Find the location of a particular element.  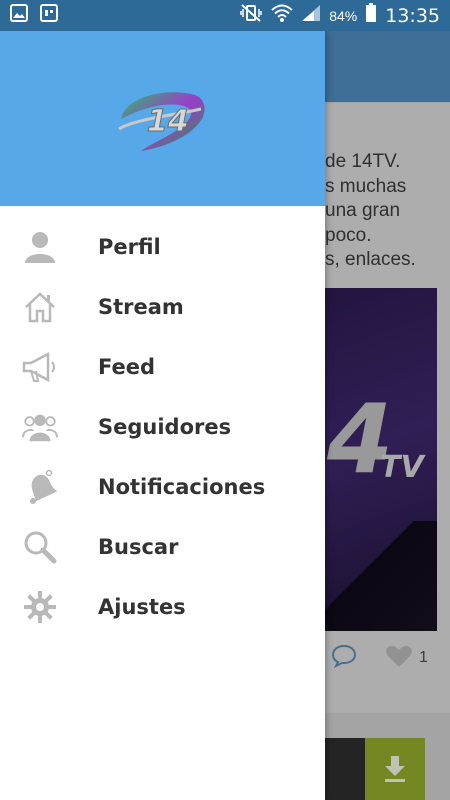

app-logo-text: 14 is located at coordinates (168, 121).